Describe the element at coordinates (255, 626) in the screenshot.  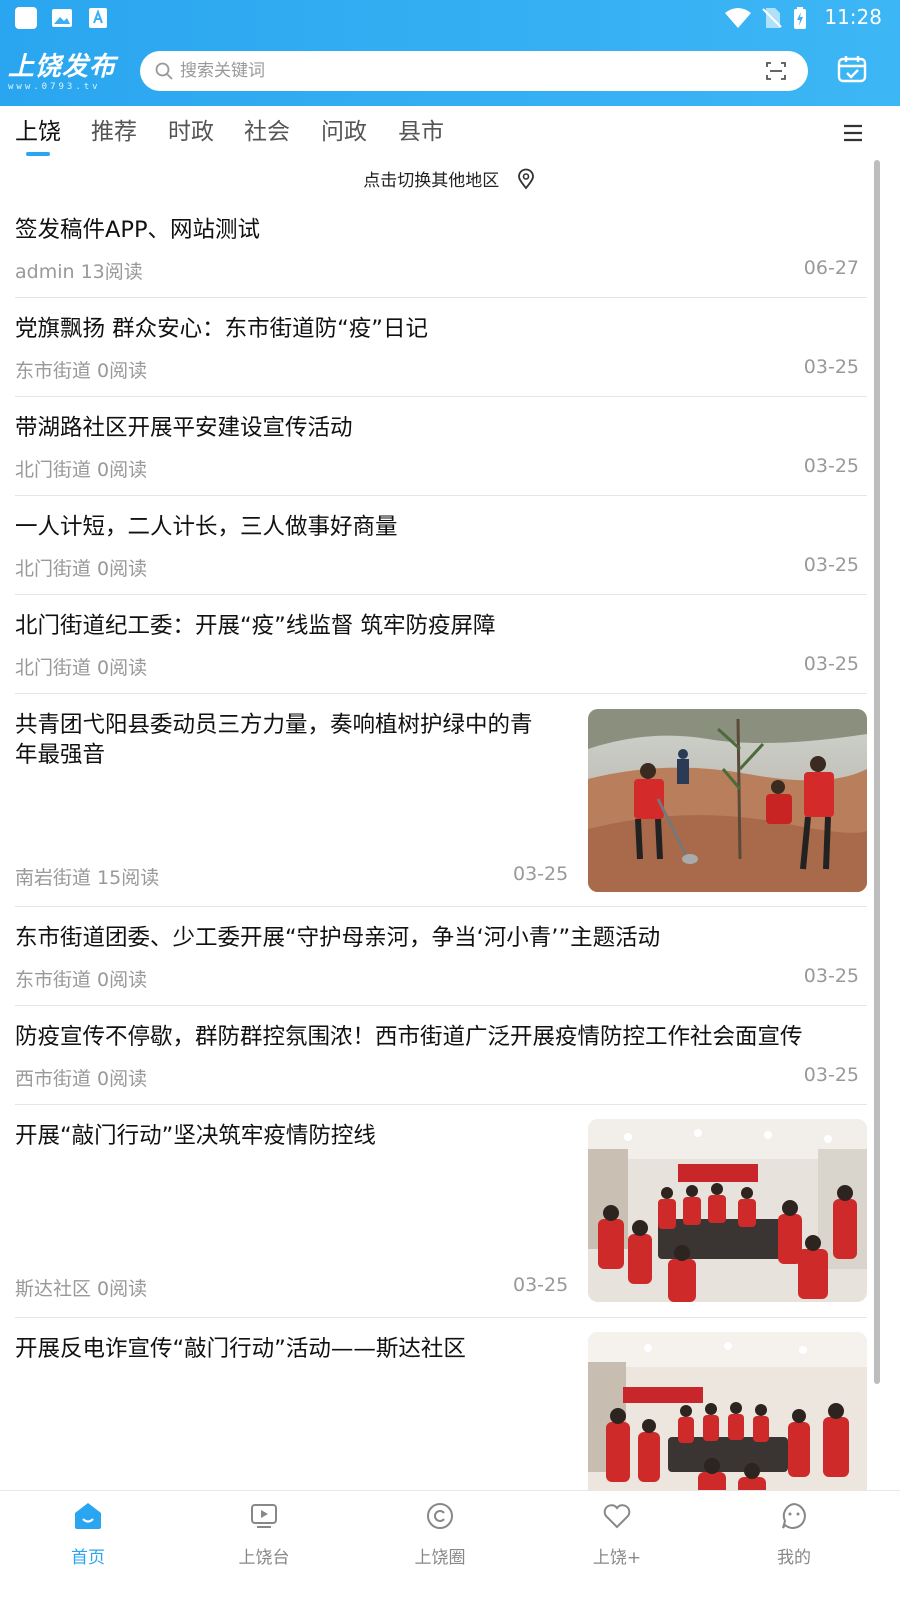
I see `news-title: 北门街道纪工委：开展“疫”线监督 筑牢防疫屏障` at that location.